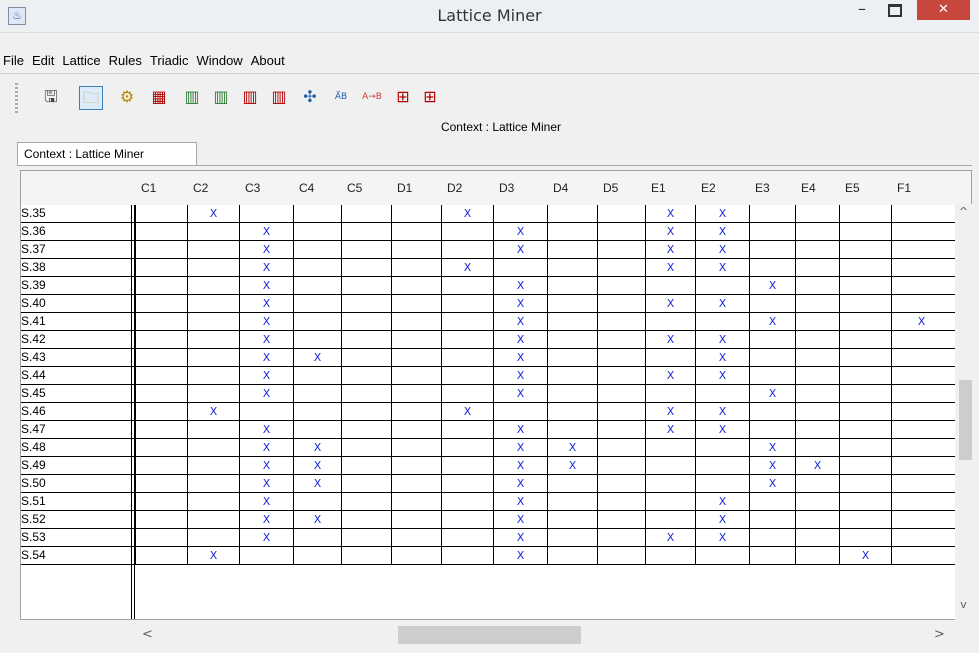 This screenshot has width=979, height=653. I want to click on column-header-c3: C3, so click(266, 188).